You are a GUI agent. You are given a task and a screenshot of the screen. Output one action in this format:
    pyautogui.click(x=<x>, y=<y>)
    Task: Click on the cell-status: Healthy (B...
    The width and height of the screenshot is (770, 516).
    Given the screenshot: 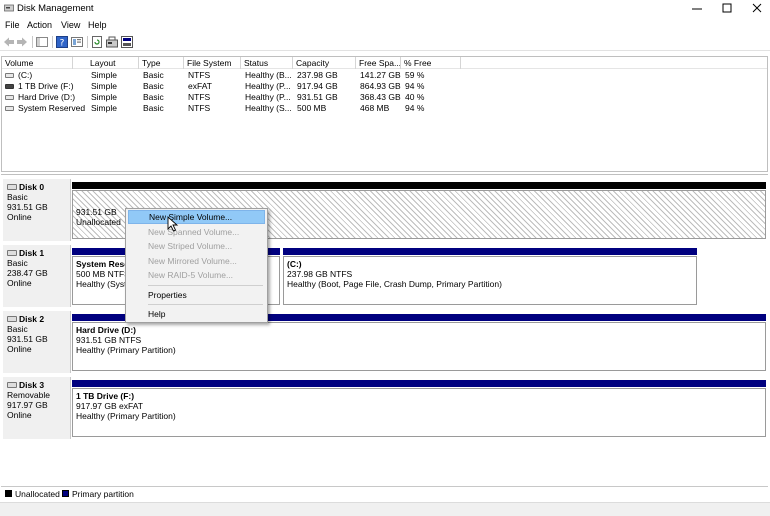 What is the action you would take?
    pyautogui.click(x=268, y=75)
    